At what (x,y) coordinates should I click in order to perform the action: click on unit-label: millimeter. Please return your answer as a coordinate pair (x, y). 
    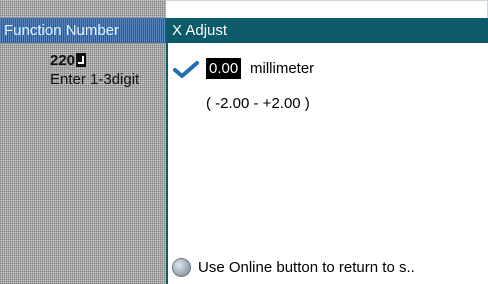
    Looking at the image, I should click on (282, 68).